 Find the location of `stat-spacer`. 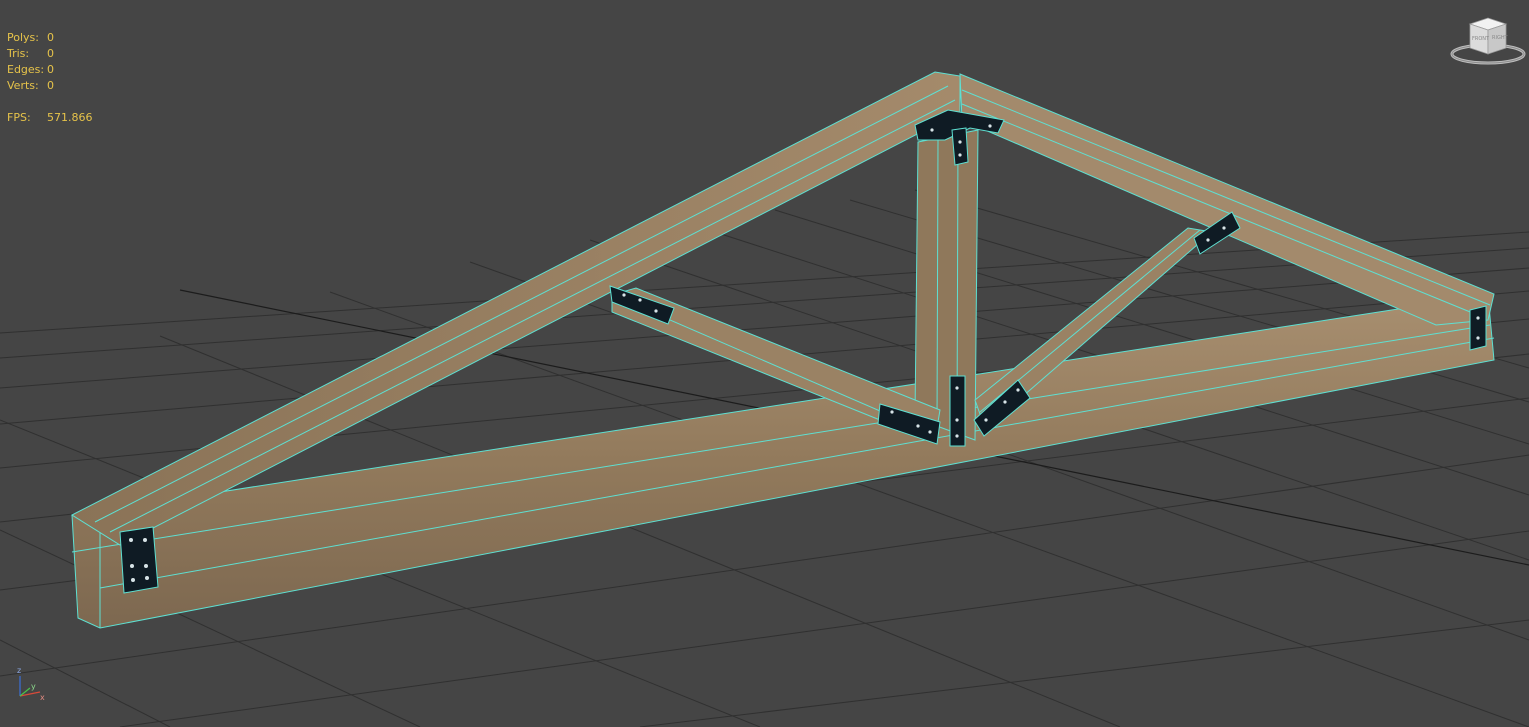

stat-spacer is located at coordinates (50, 102).